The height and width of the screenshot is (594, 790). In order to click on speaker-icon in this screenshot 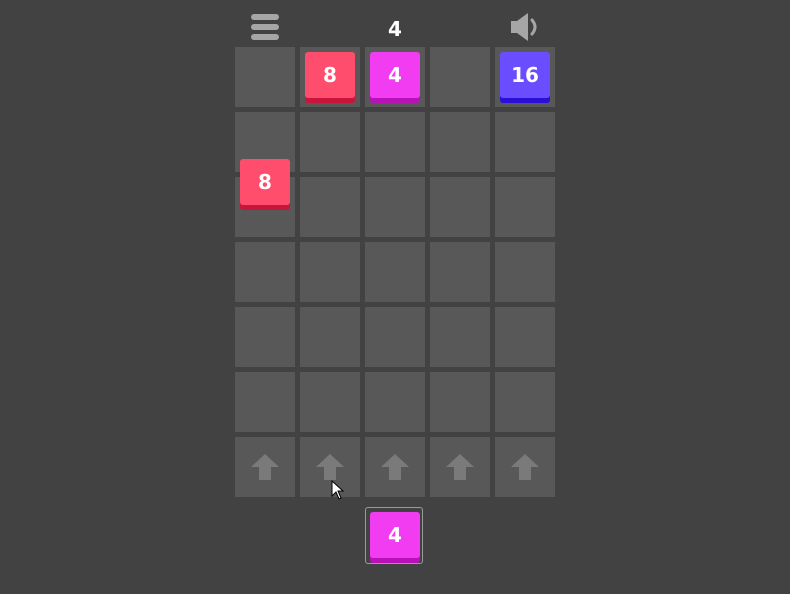, I will do `click(525, 27)`.